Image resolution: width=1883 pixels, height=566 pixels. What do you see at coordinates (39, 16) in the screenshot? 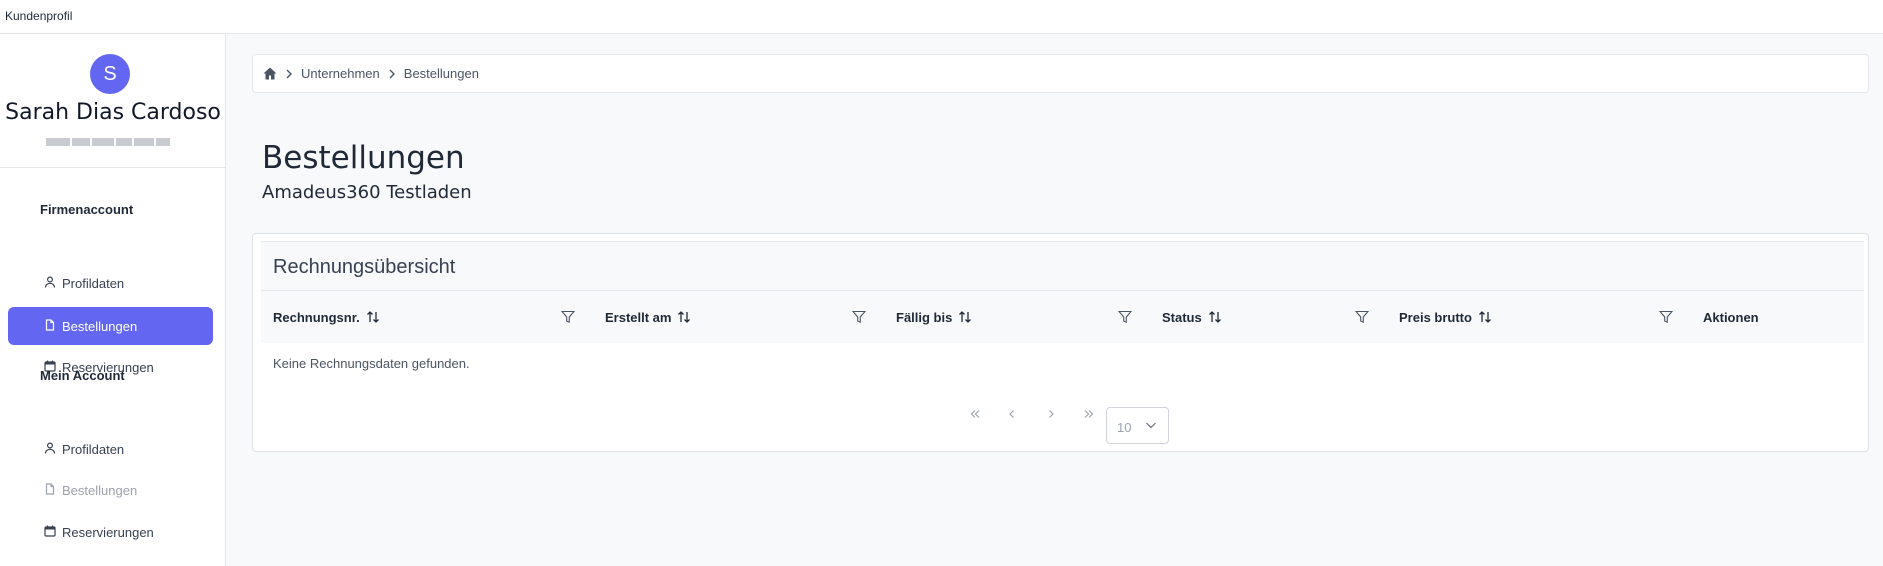
I see `window-title: Kundenprofil` at bounding box center [39, 16].